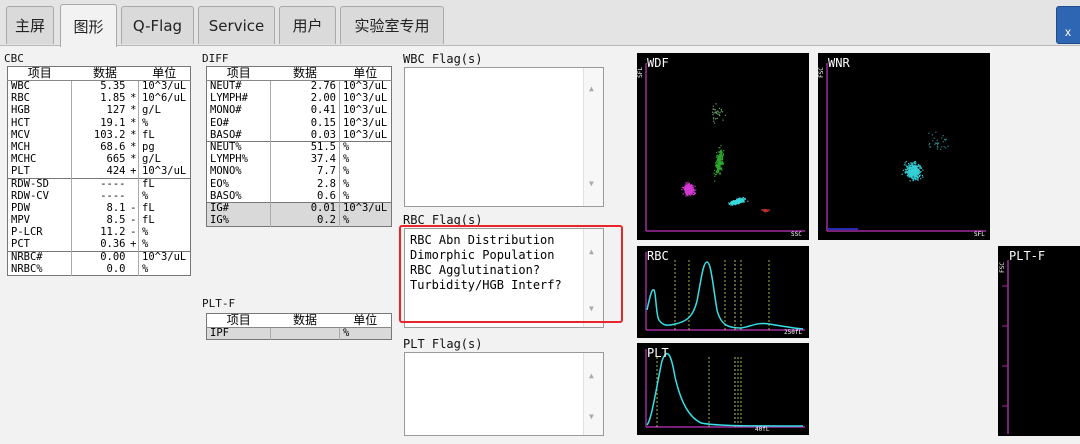  Describe the element at coordinates (229, 98) in the screenshot. I see `diff-item: LYMPH#` at that location.